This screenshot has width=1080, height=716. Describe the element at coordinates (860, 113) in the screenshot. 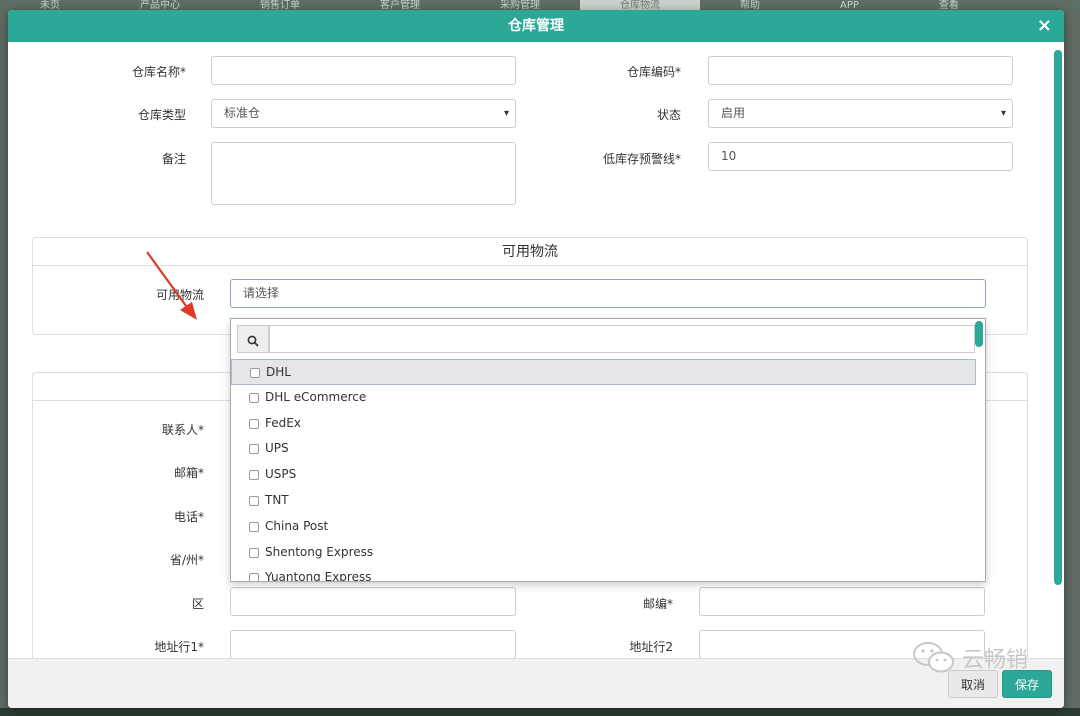

I see `status-select: 启用` at that location.